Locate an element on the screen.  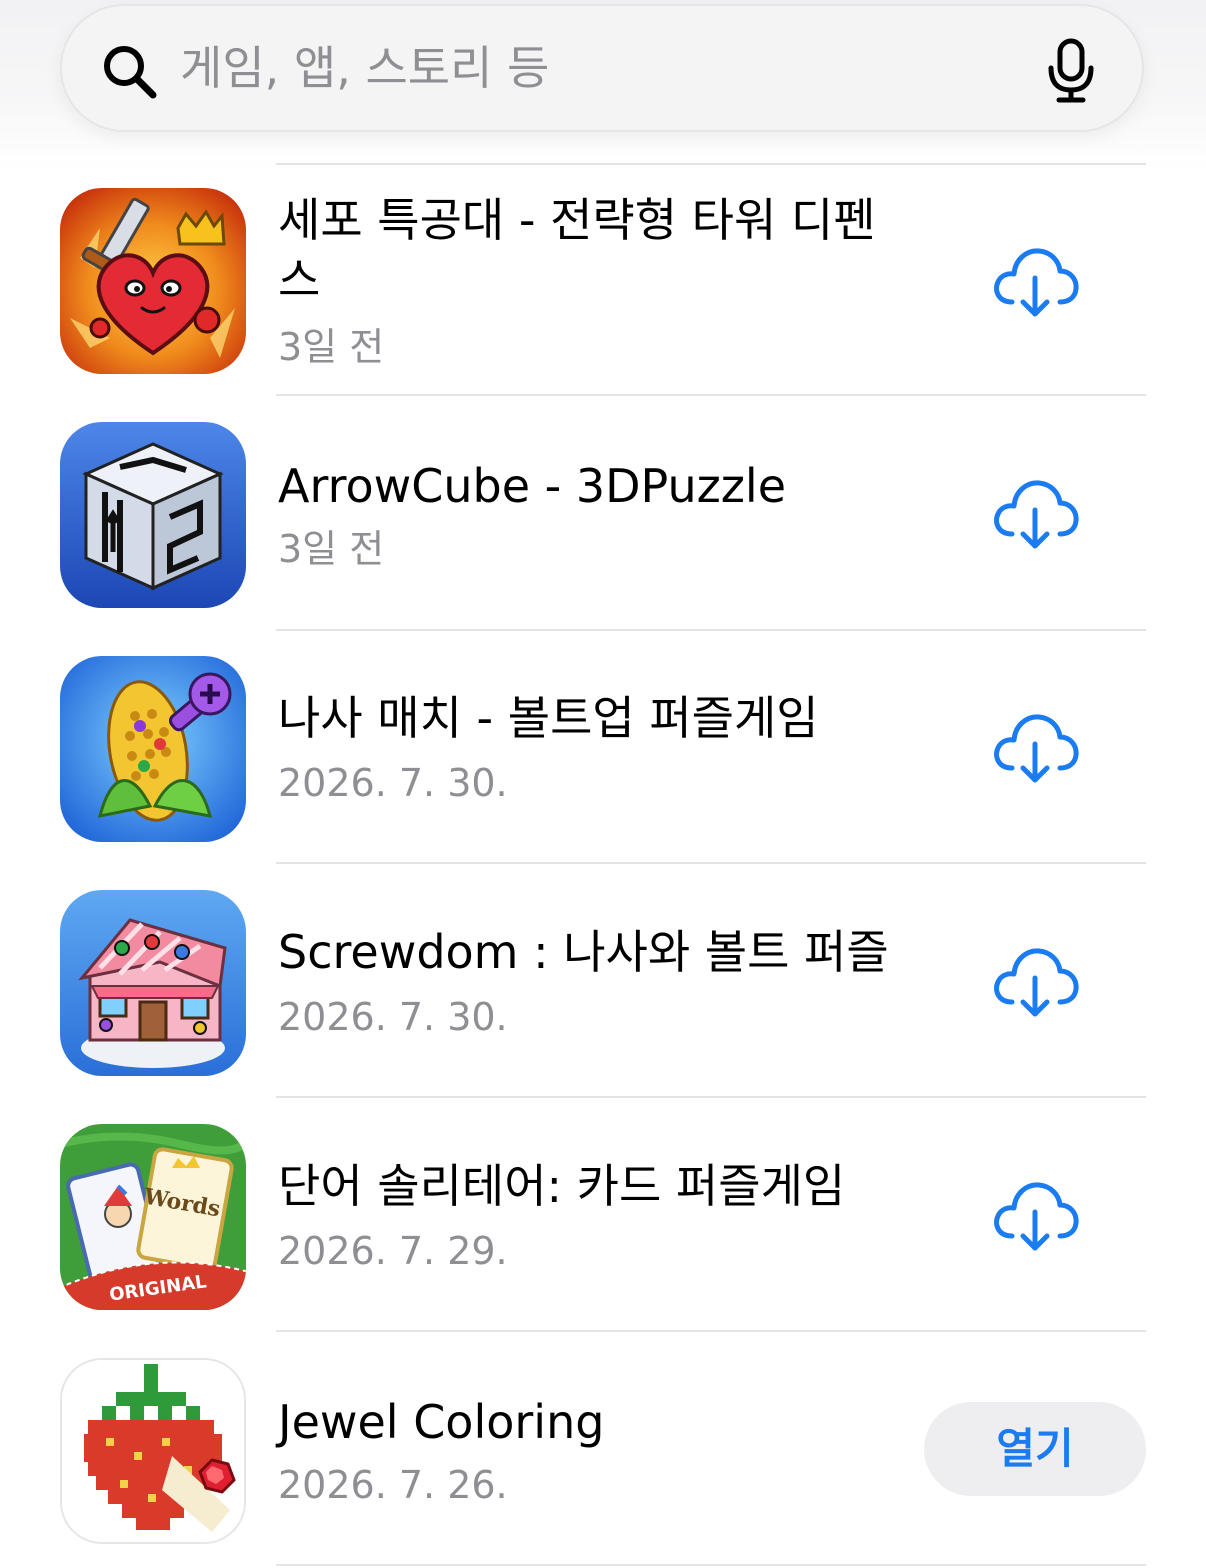
open-button: 열기 is located at coordinates (1035, 1449).